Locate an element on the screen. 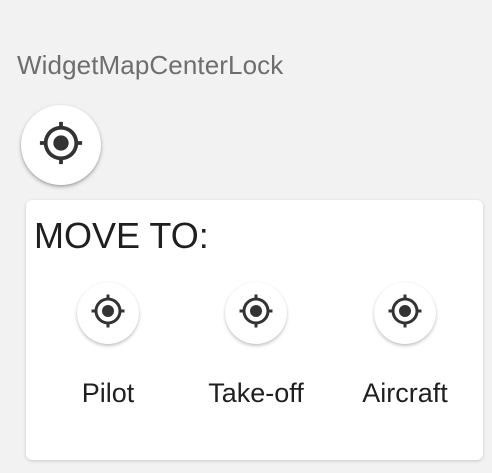 The height and width of the screenshot is (473, 492). aircraft-label: Aircraft is located at coordinates (405, 393).